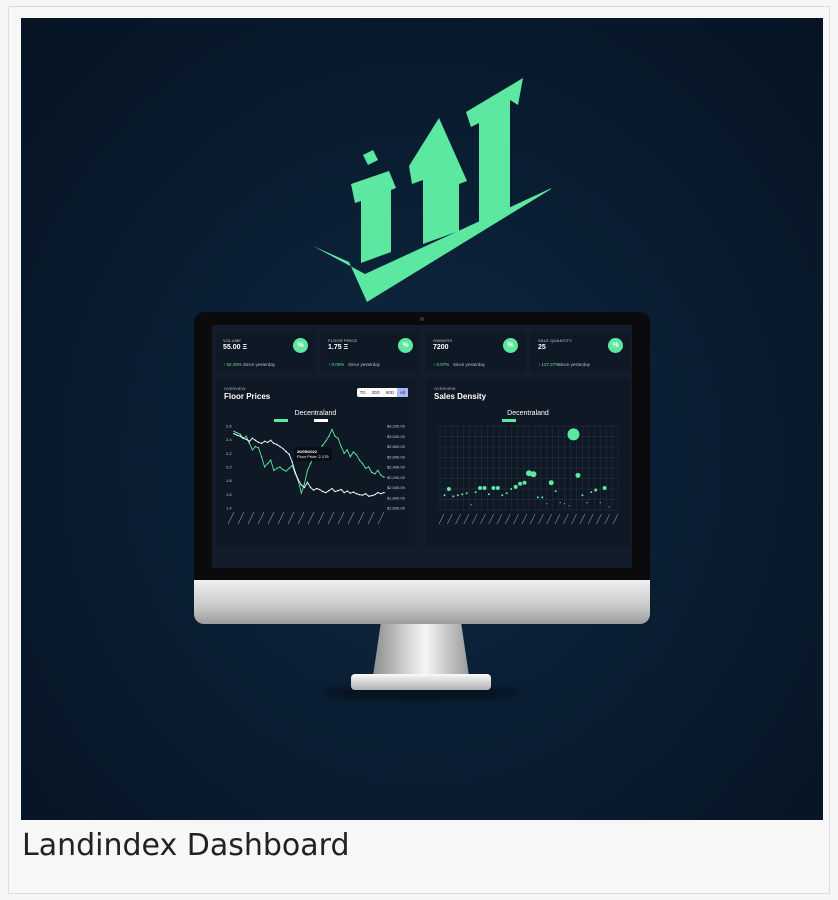 The width and height of the screenshot is (838, 900). I want to click on caption-title: Landindex Dashboard, so click(186, 845).